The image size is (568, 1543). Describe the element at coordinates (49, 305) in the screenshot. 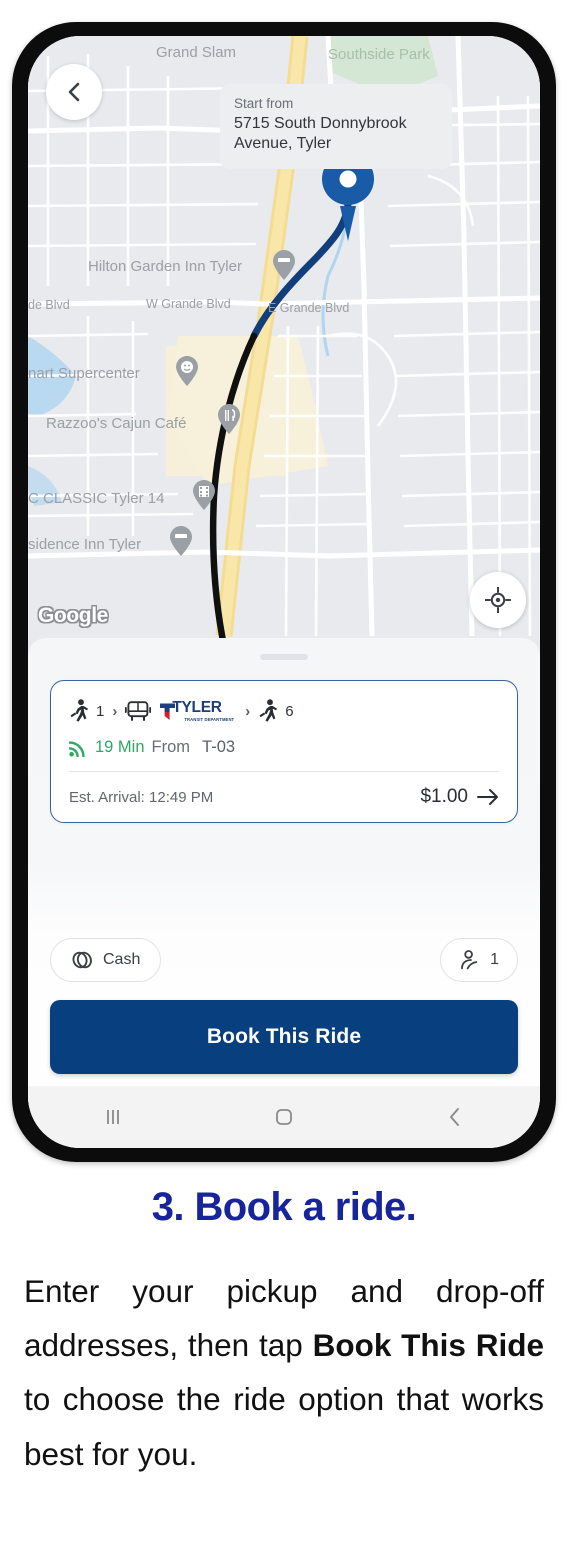

I see `map-label: de Blvd` at that location.